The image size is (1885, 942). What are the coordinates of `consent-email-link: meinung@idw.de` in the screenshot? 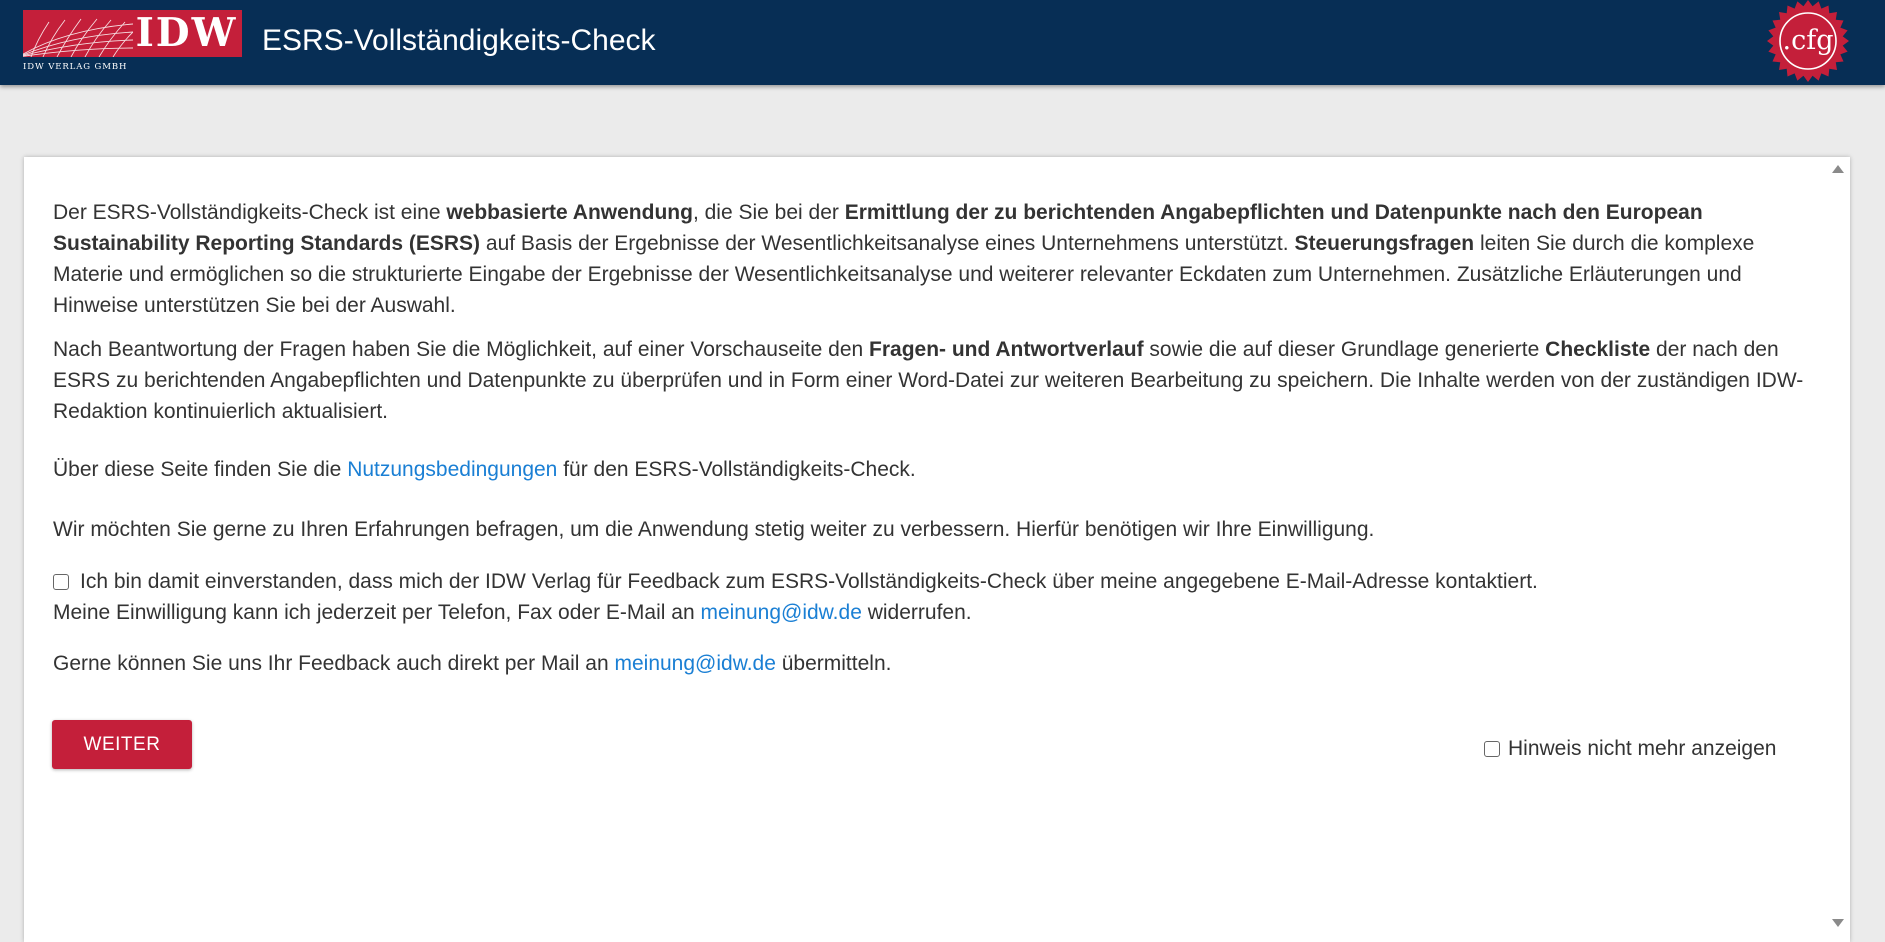 It's located at (780, 612).